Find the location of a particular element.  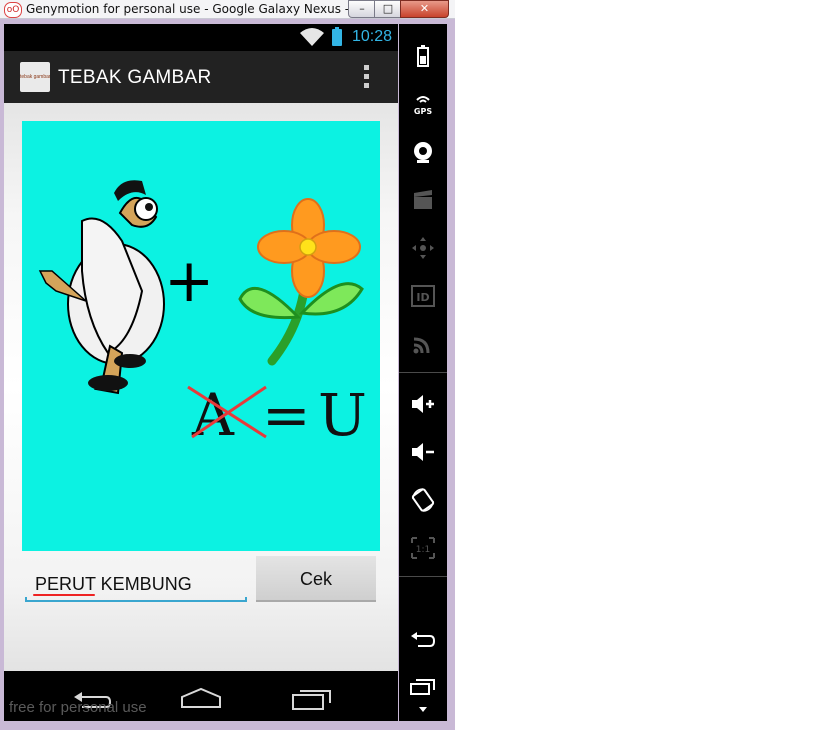

man-illustration is located at coordinates (101, 287).